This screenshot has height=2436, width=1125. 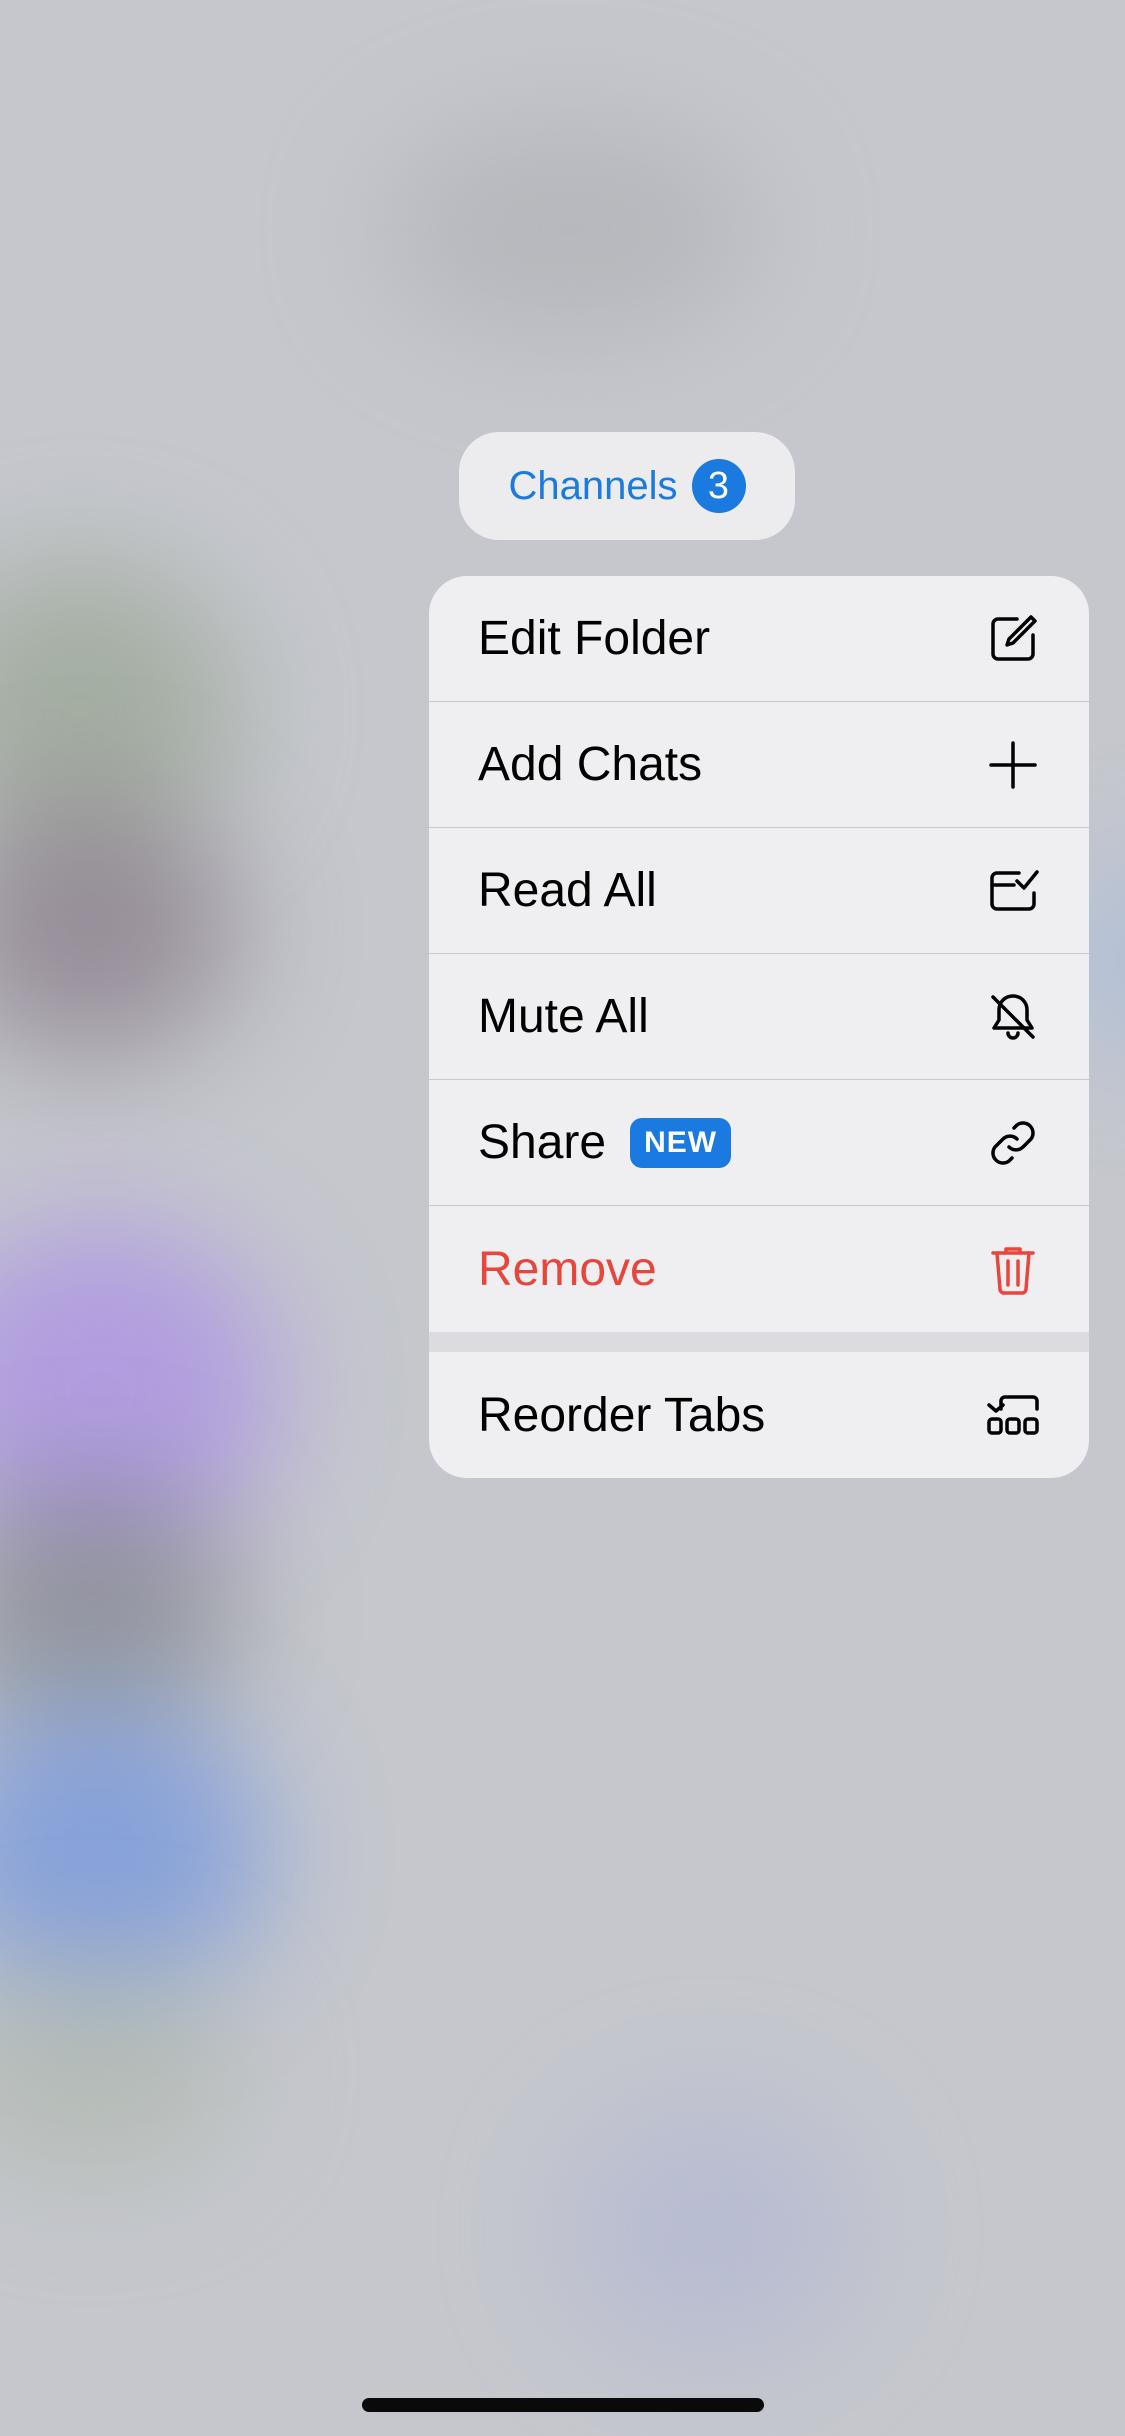 I want to click on menu-item-label: Read All, so click(x=567, y=890).